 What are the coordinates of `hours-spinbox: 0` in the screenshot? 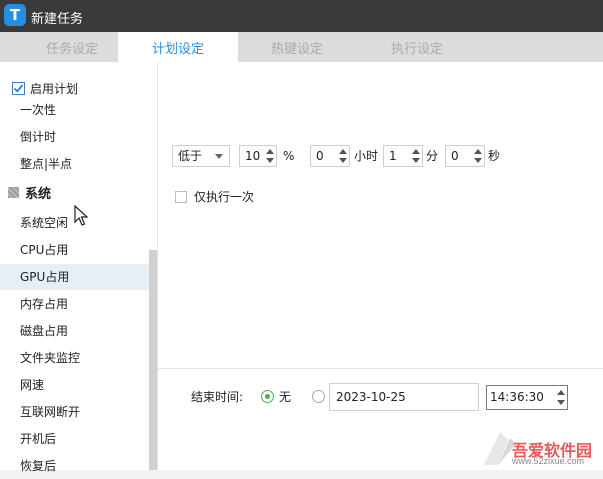 It's located at (330, 156).